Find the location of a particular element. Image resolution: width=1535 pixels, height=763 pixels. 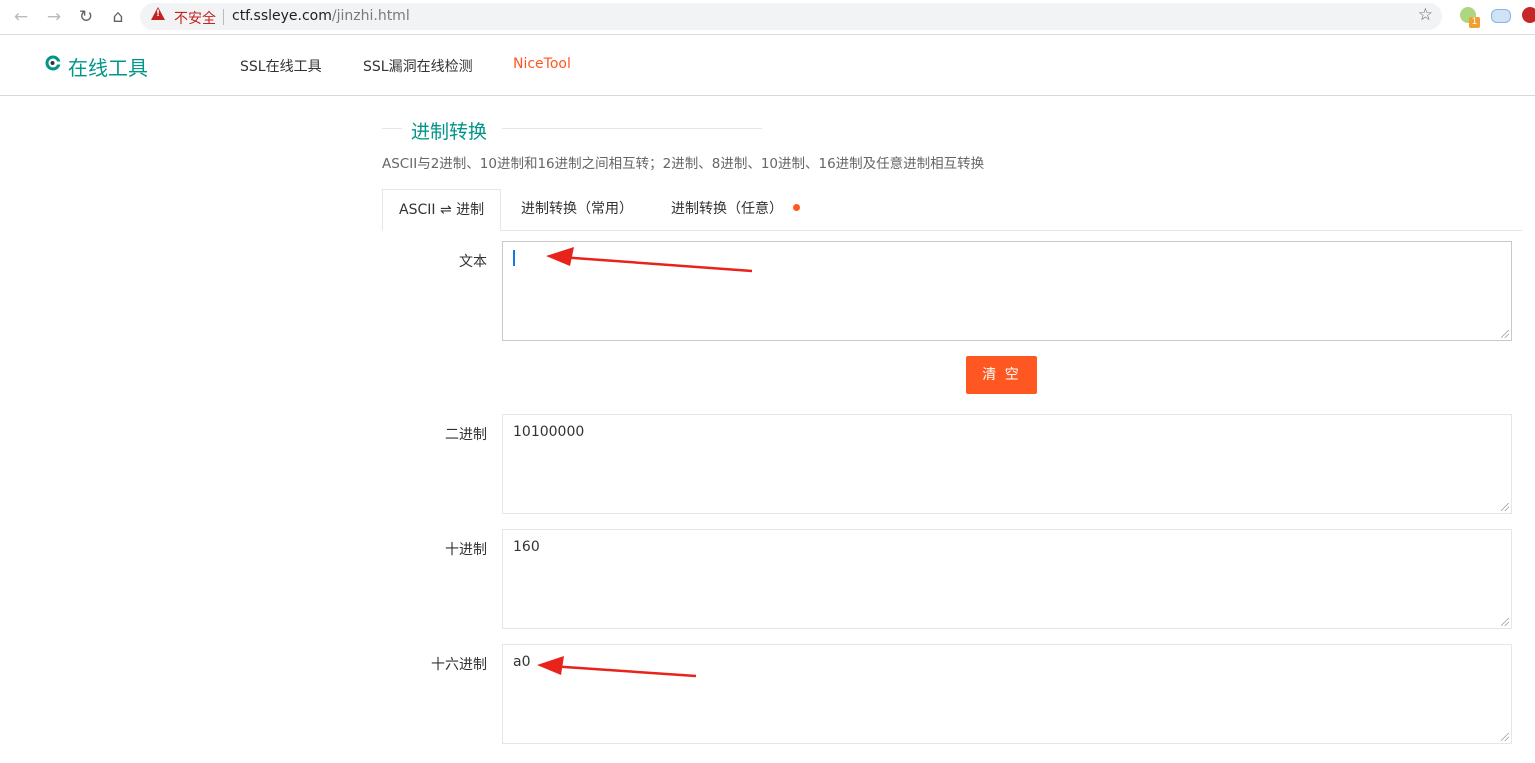

clear-button: 清 空 is located at coordinates (1001, 375).